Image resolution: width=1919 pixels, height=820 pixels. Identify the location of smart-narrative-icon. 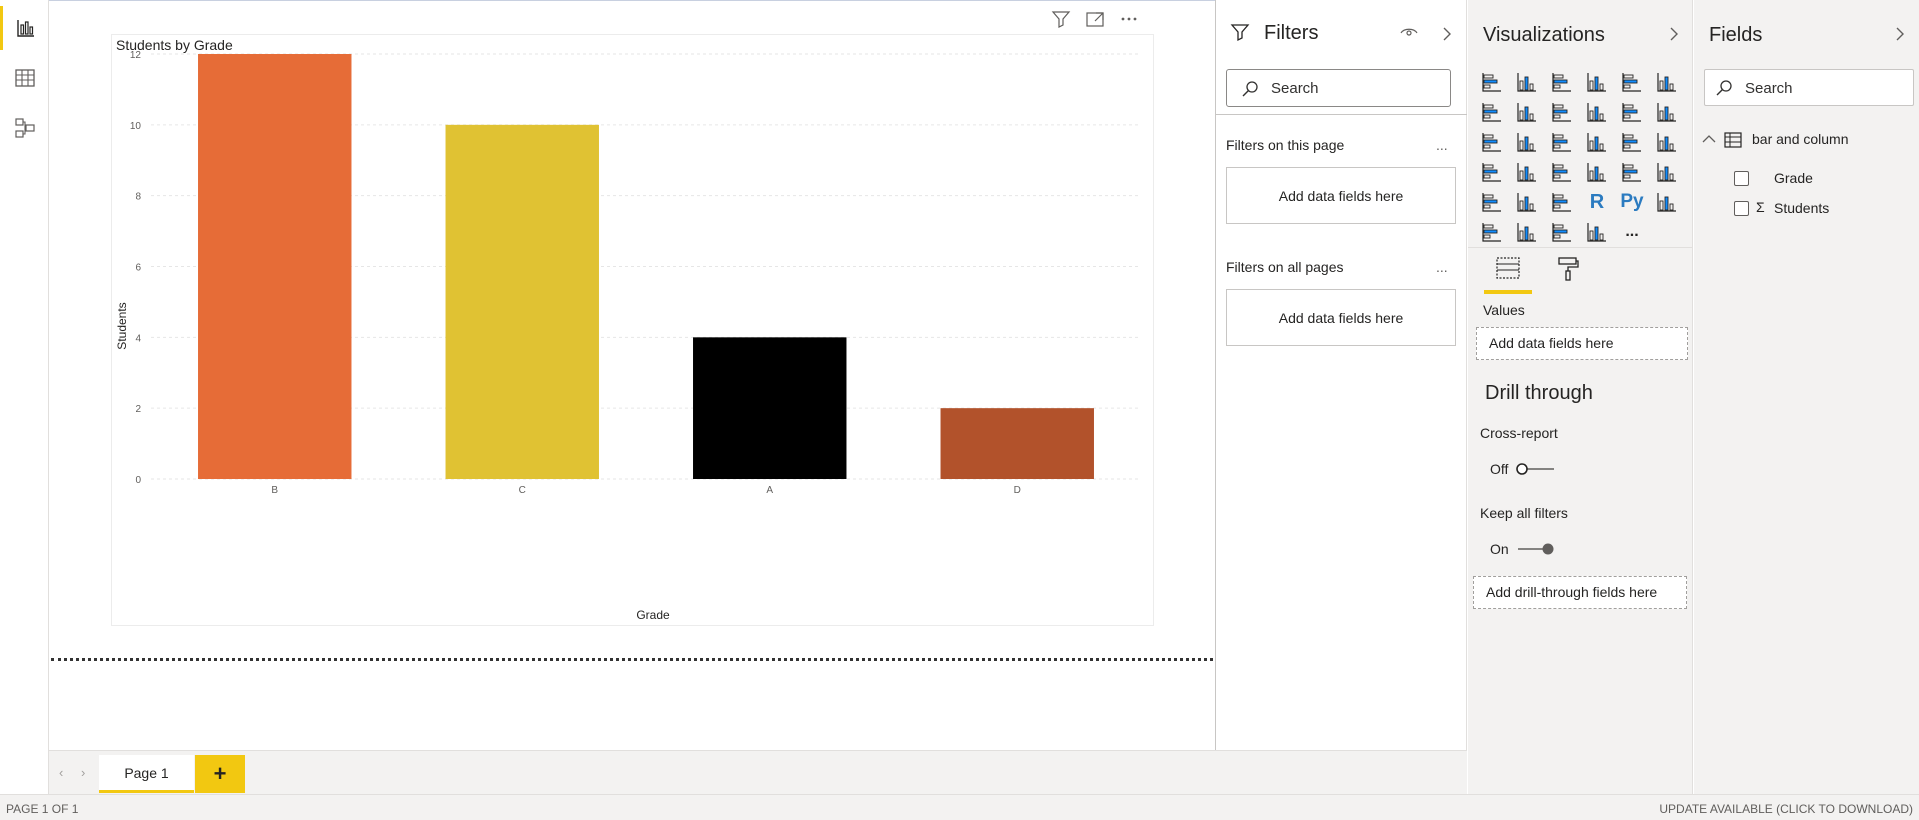
(1562, 232).